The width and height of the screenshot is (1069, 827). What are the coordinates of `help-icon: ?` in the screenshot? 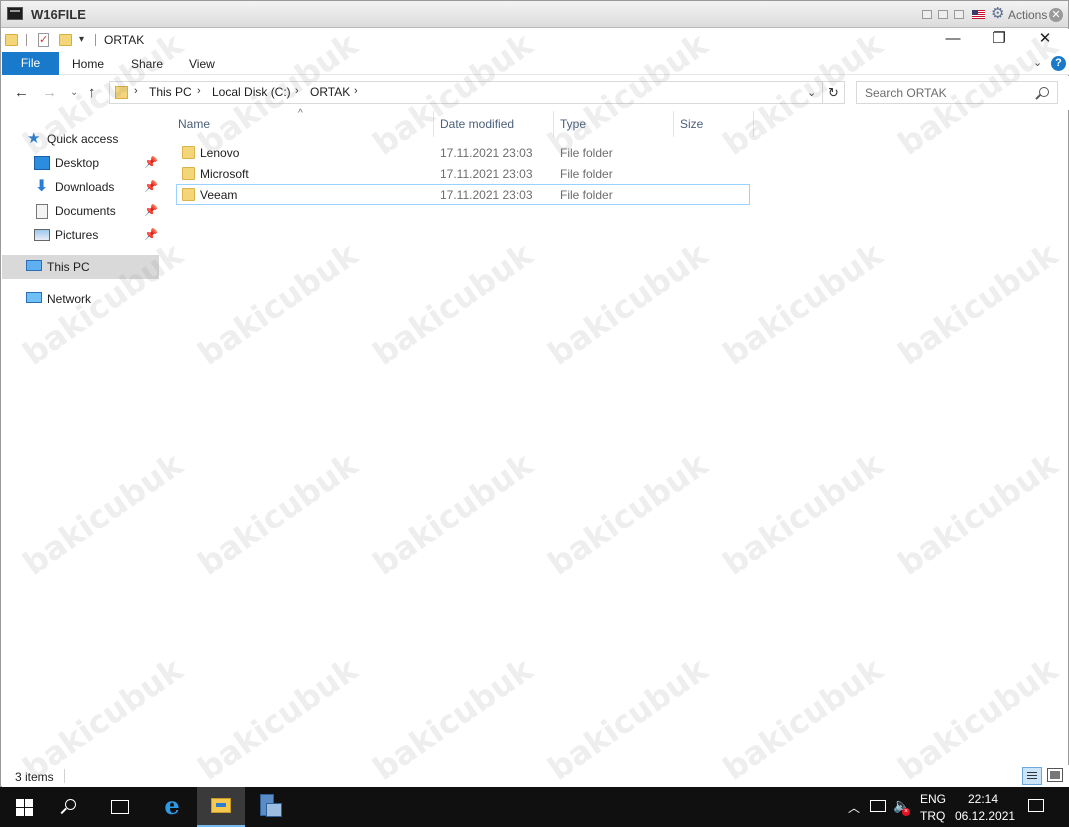 It's located at (1058, 63).